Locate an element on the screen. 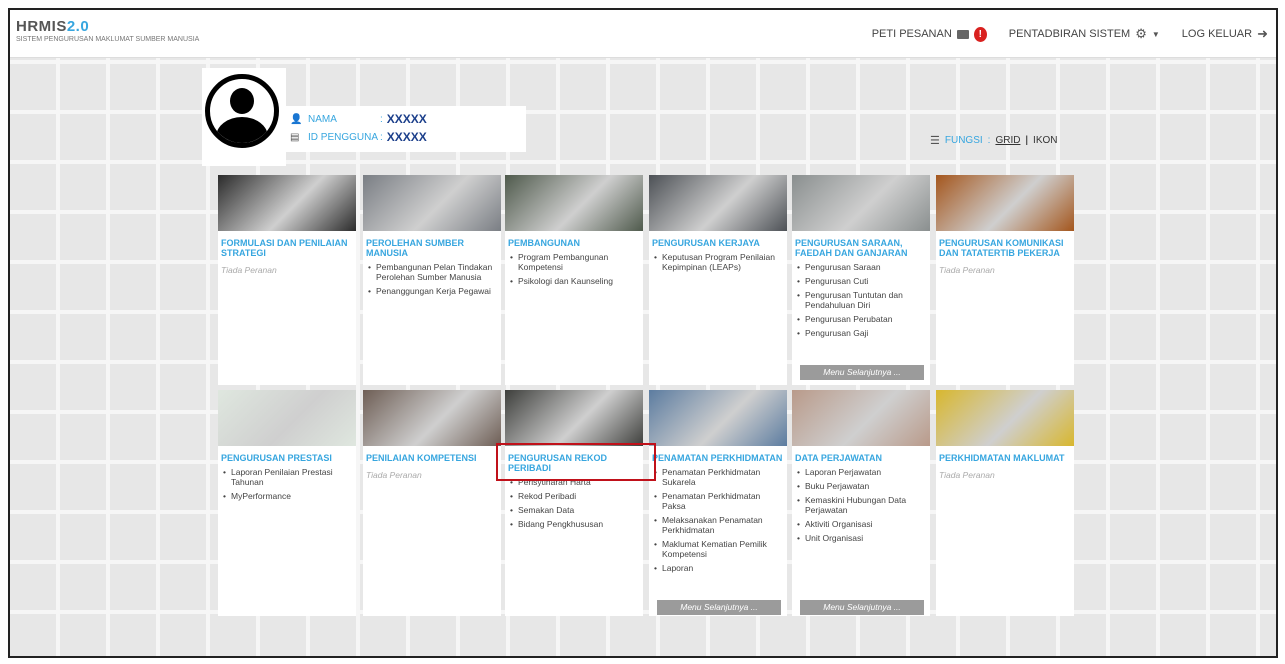 Image resolution: width=1285 pixels, height=664 pixels. notification-badge: ! is located at coordinates (980, 34).